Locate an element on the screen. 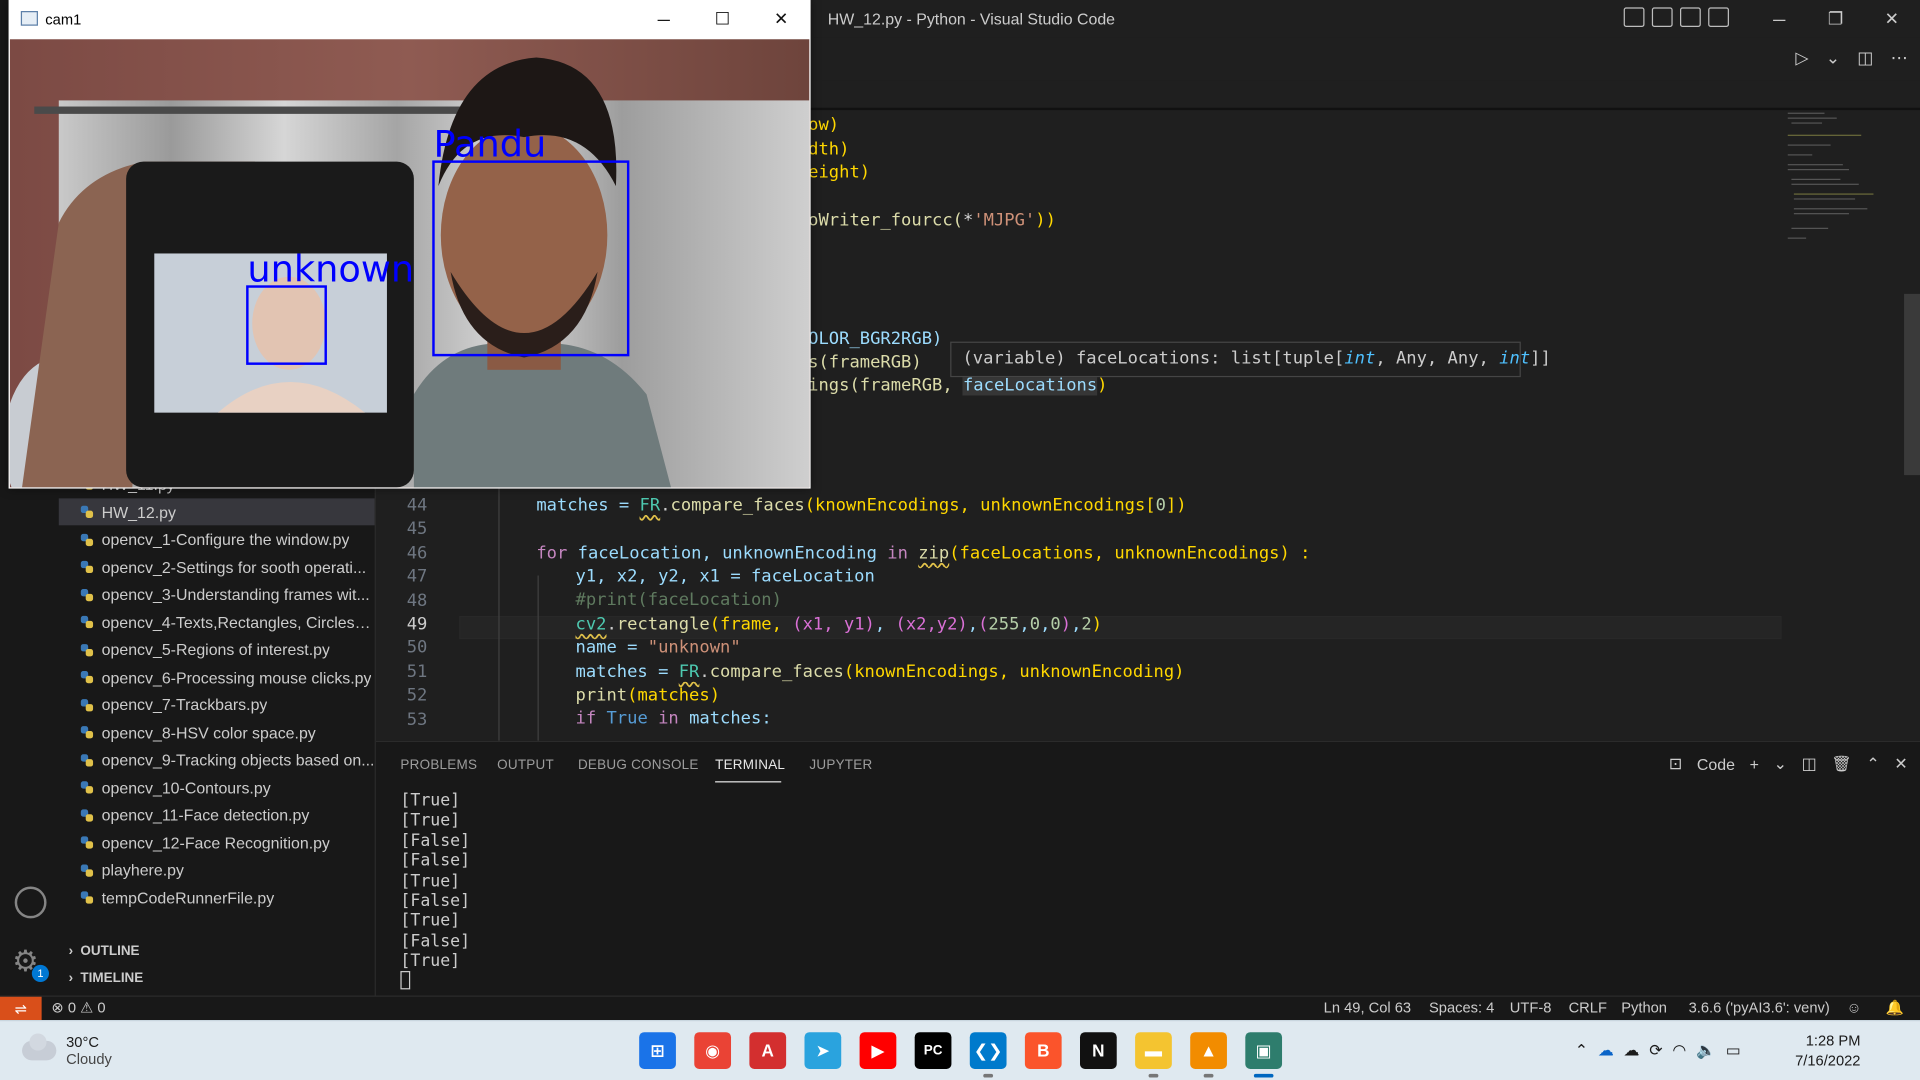 This screenshot has height=1080, width=1920. cloud-icon: ☁ is located at coordinates (1632, 1051).